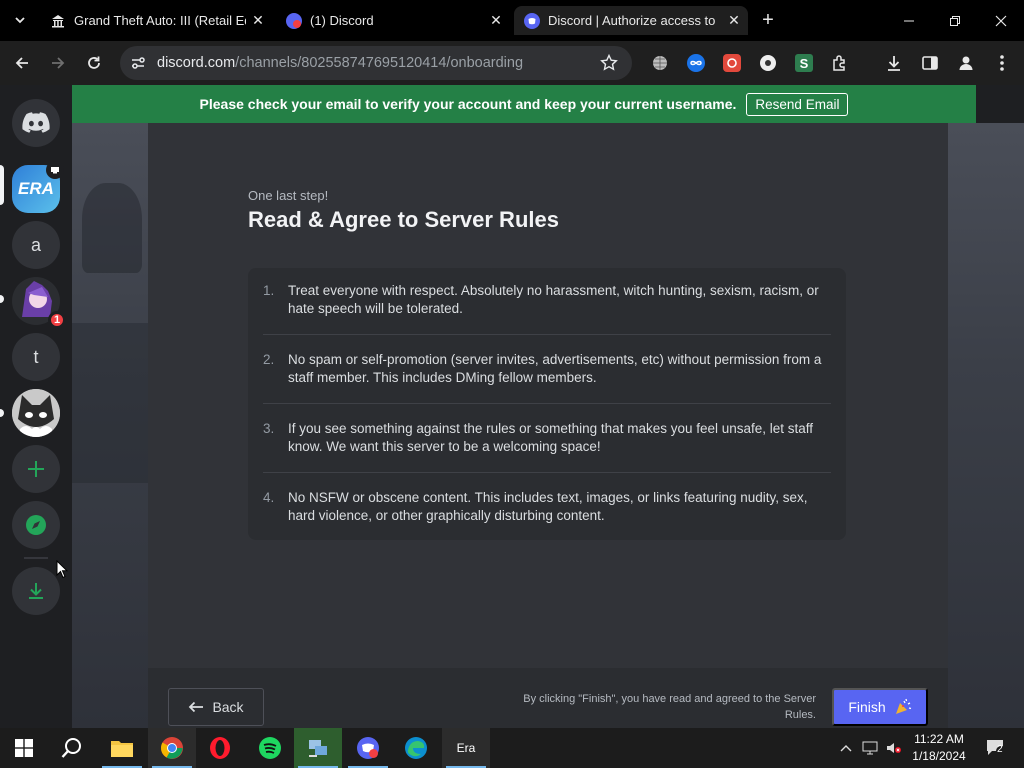 This screenshot has width=1024, height=768. I want to click on era-taskbar-app: Era, so click(466, 748).